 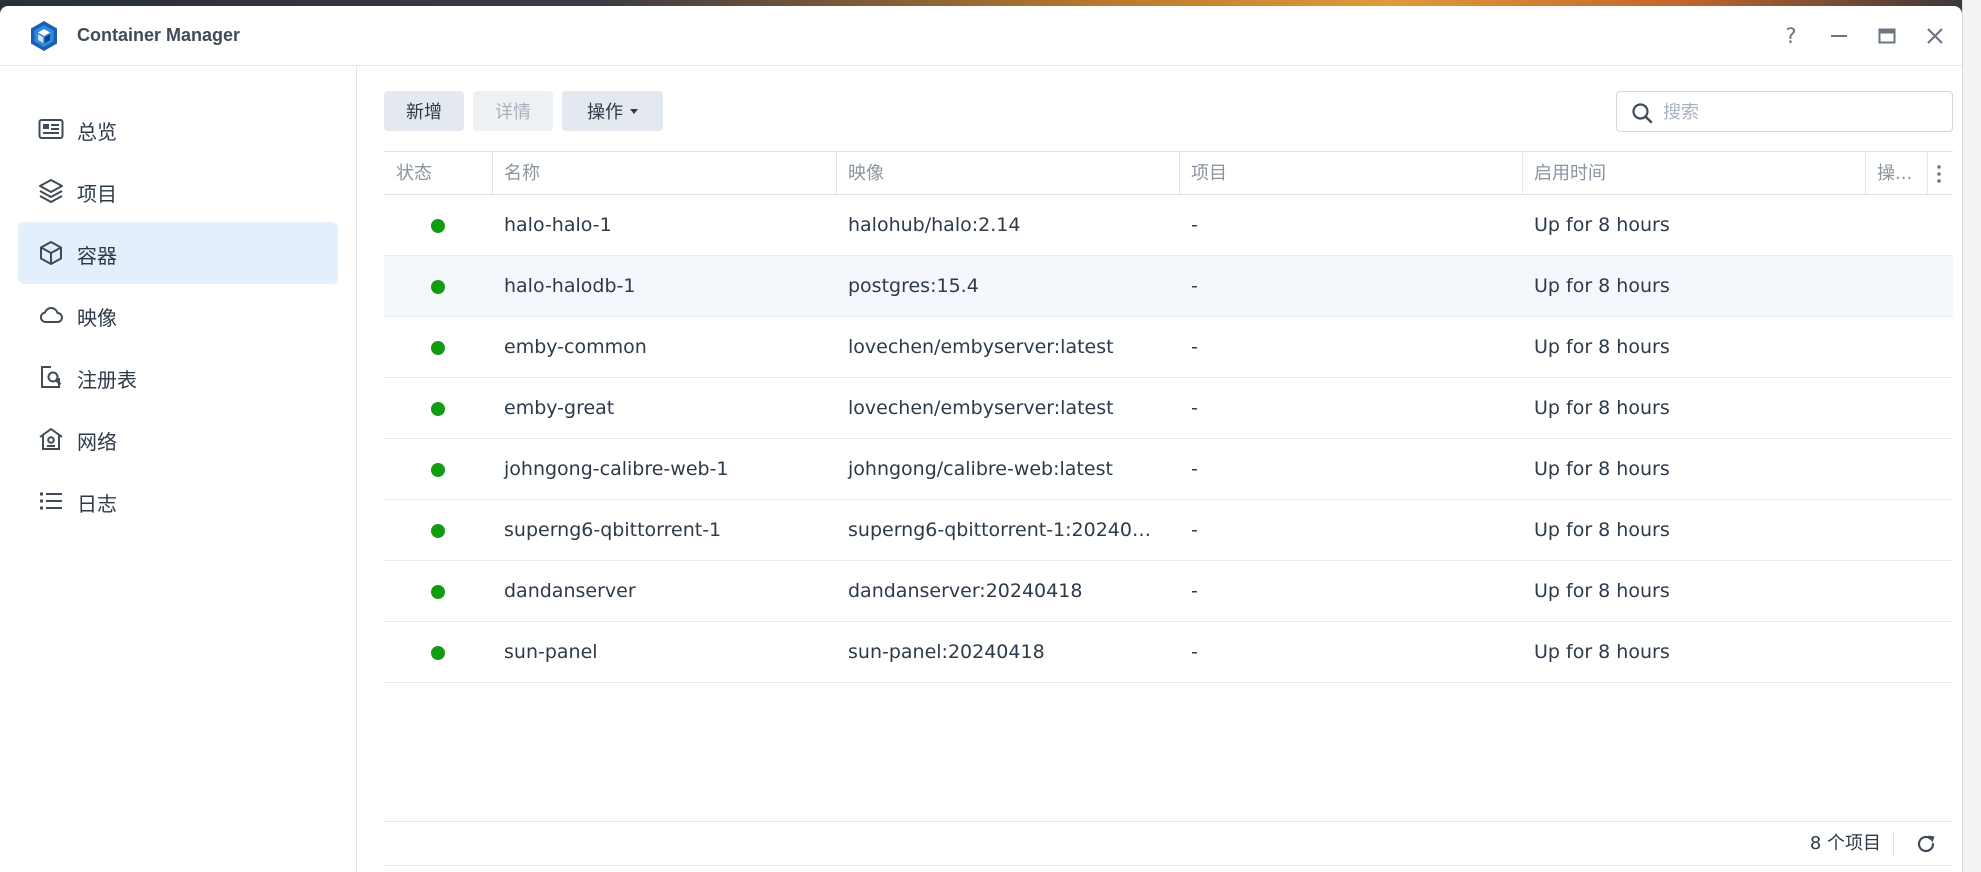 I want to click on footer-divider, so click(x=1893, y=844).